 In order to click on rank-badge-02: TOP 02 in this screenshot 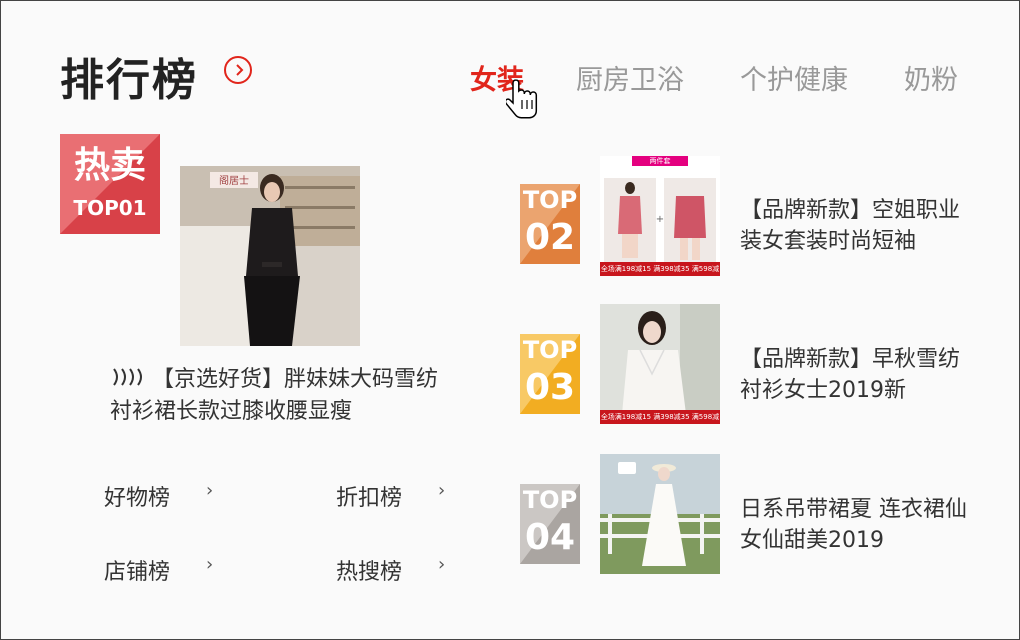, I will do `click(550, 224)`.